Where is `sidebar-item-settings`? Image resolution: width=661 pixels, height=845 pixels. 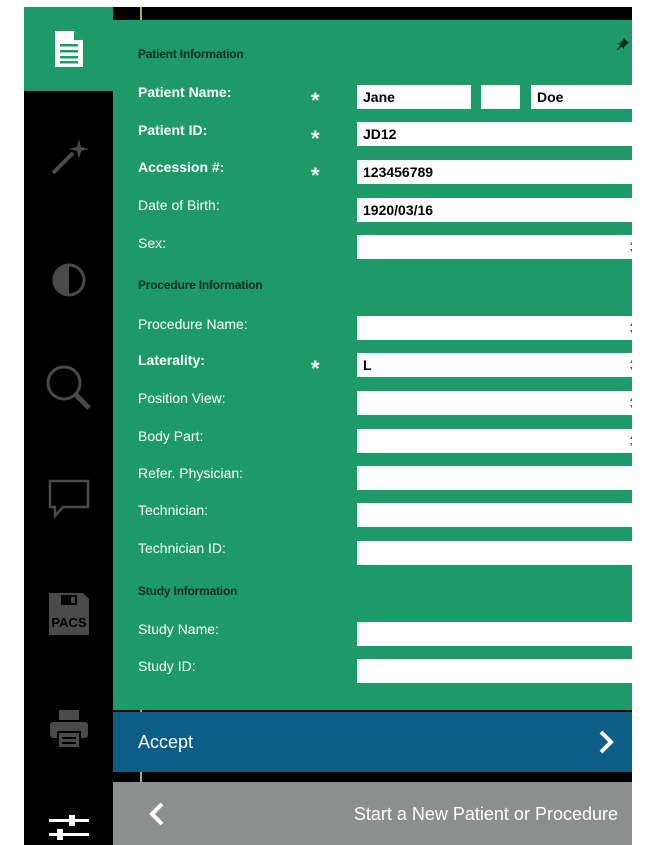 sidebar-item-settings is located at coordinates (68, 816).